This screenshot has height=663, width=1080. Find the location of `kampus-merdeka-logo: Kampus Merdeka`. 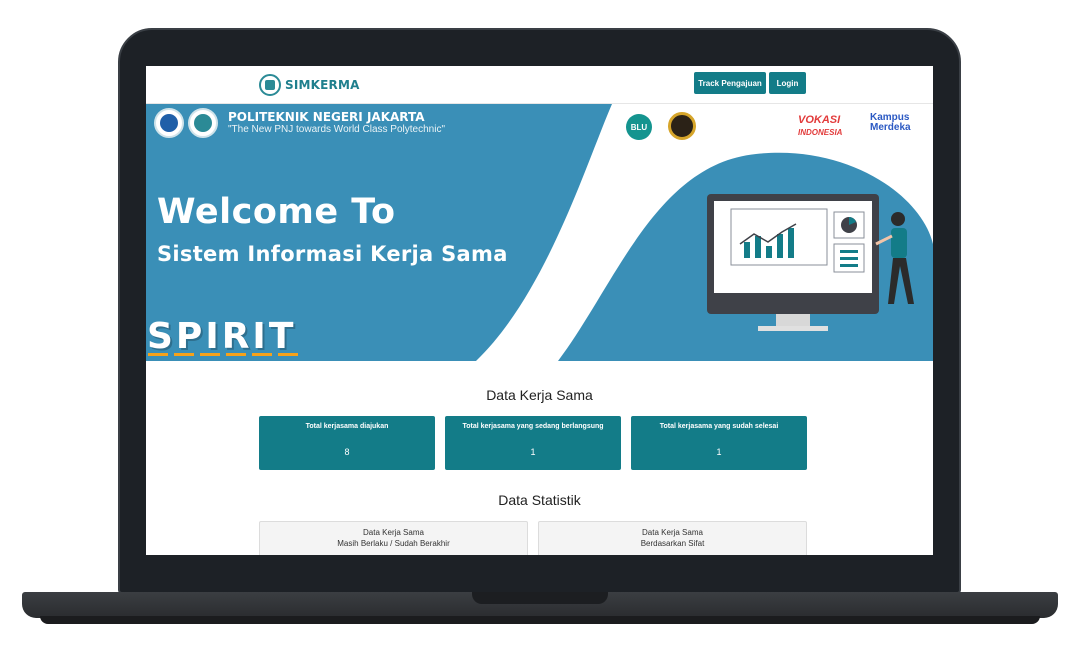

kampus-merdeka-logo: Kampus Merdeka is located at coordinates (890, 123).